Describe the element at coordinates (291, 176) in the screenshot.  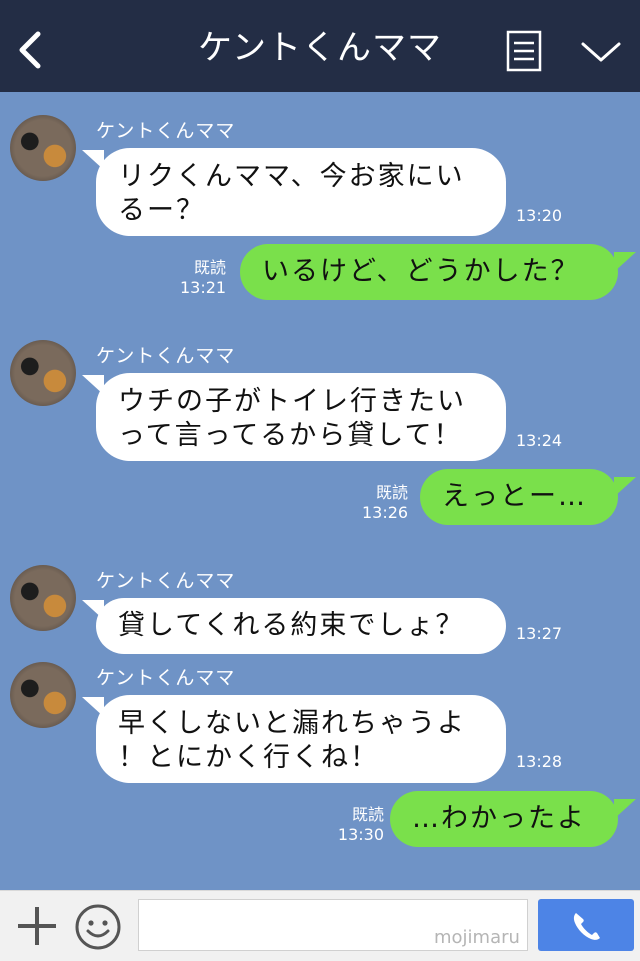
I see `message-line: リクくんママ、今お家にい` at that location.